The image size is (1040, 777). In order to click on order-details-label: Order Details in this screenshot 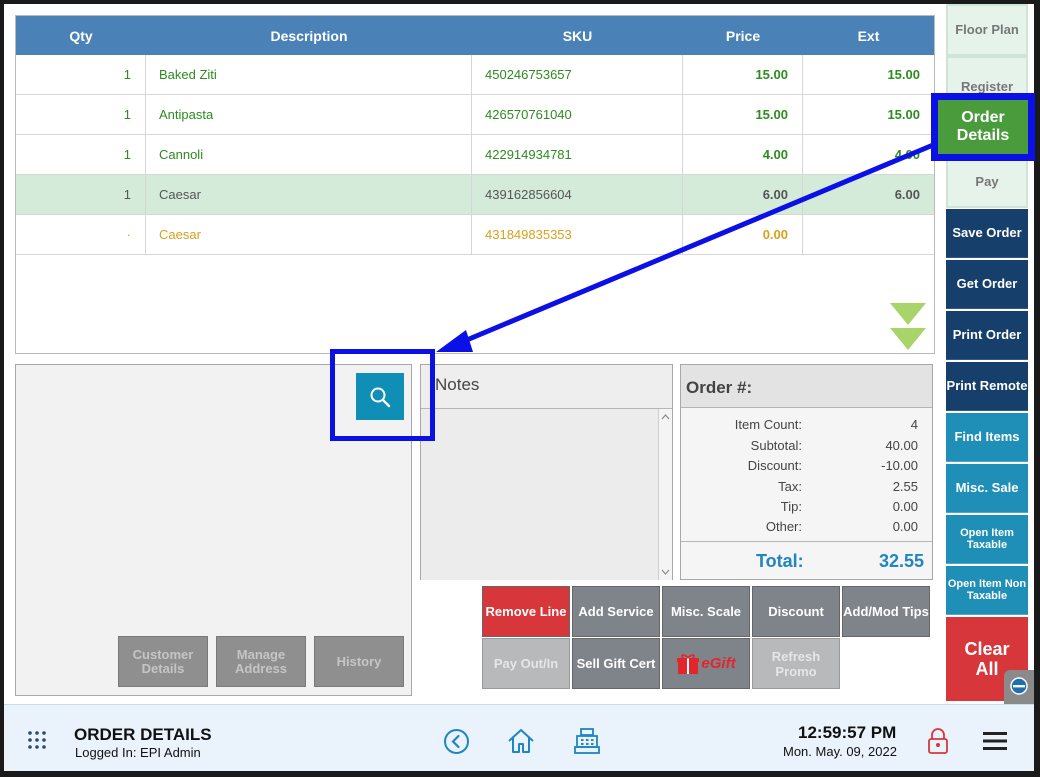, I will do `click(983, 127)`.